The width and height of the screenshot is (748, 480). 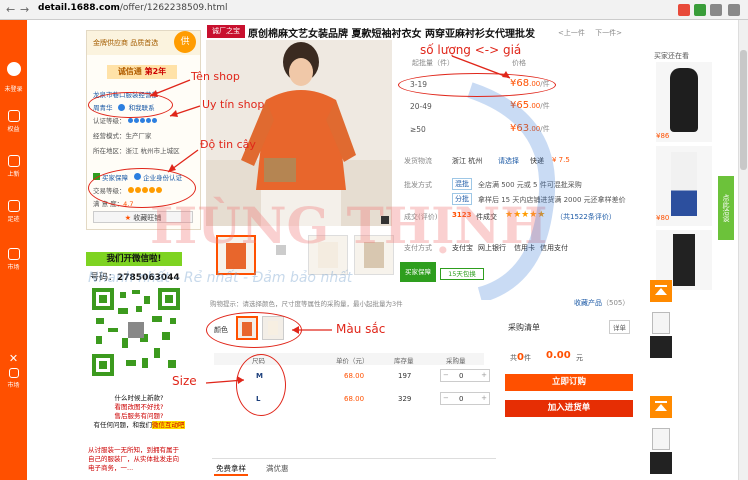 I want to click on annotation-trust: Độ tin cậy, so click(x=228, y=144).